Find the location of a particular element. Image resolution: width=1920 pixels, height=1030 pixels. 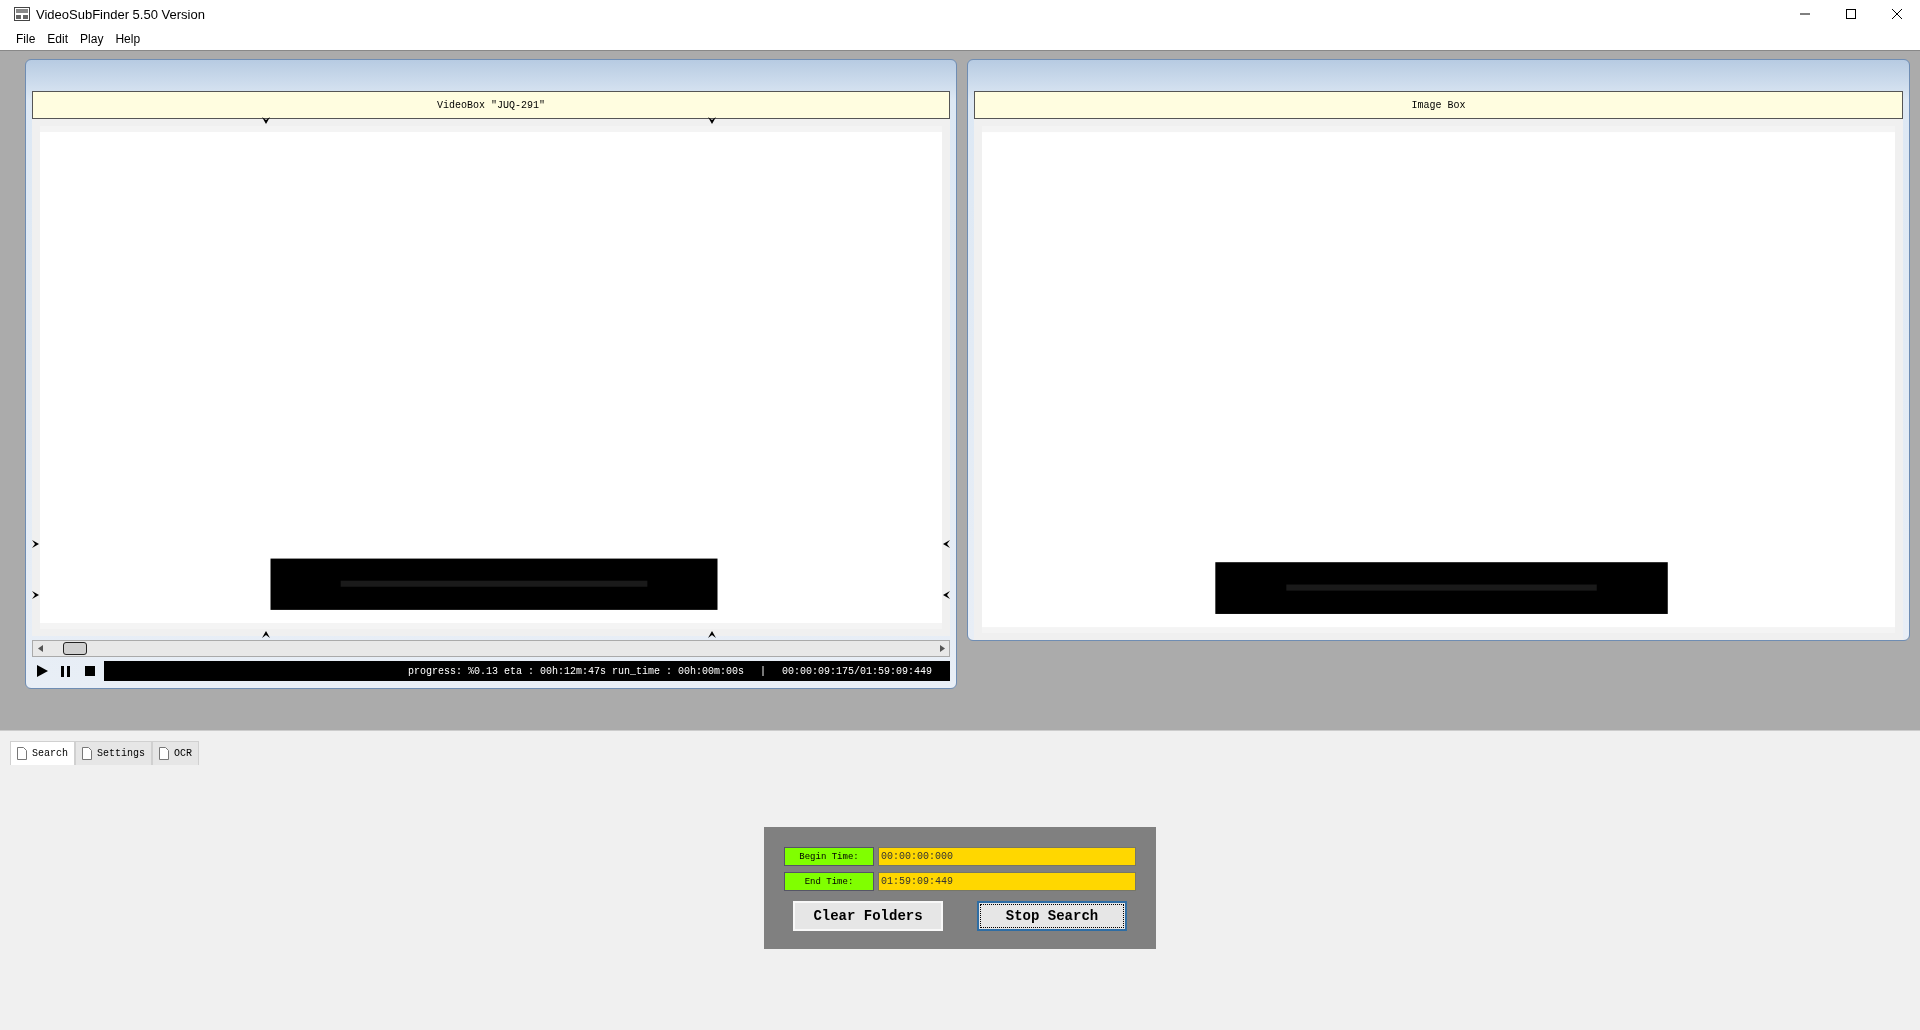

right-arrow-icon is located at coordinates (942, 648).